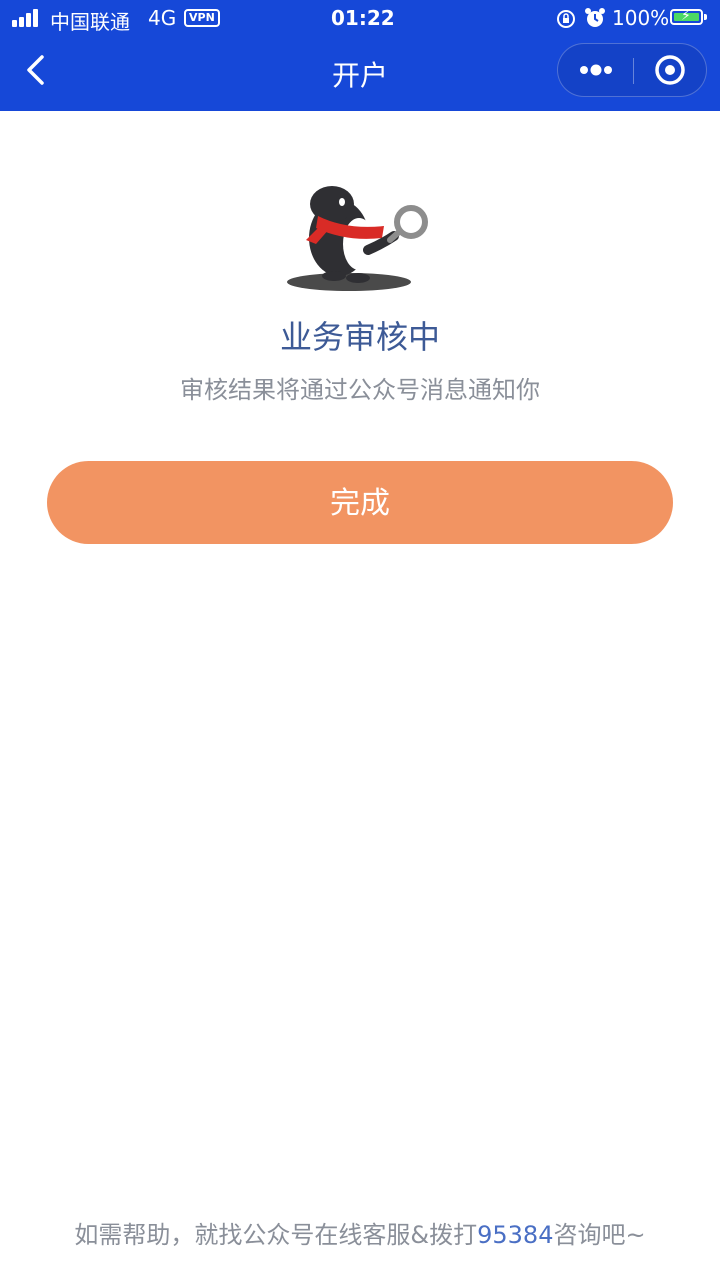 The height and width of the screenshot is (1280, 720). What do you see at coordinates (162, 18) in the screenshot?
I see `network-label: 4G` at bounding box center [162, 18].